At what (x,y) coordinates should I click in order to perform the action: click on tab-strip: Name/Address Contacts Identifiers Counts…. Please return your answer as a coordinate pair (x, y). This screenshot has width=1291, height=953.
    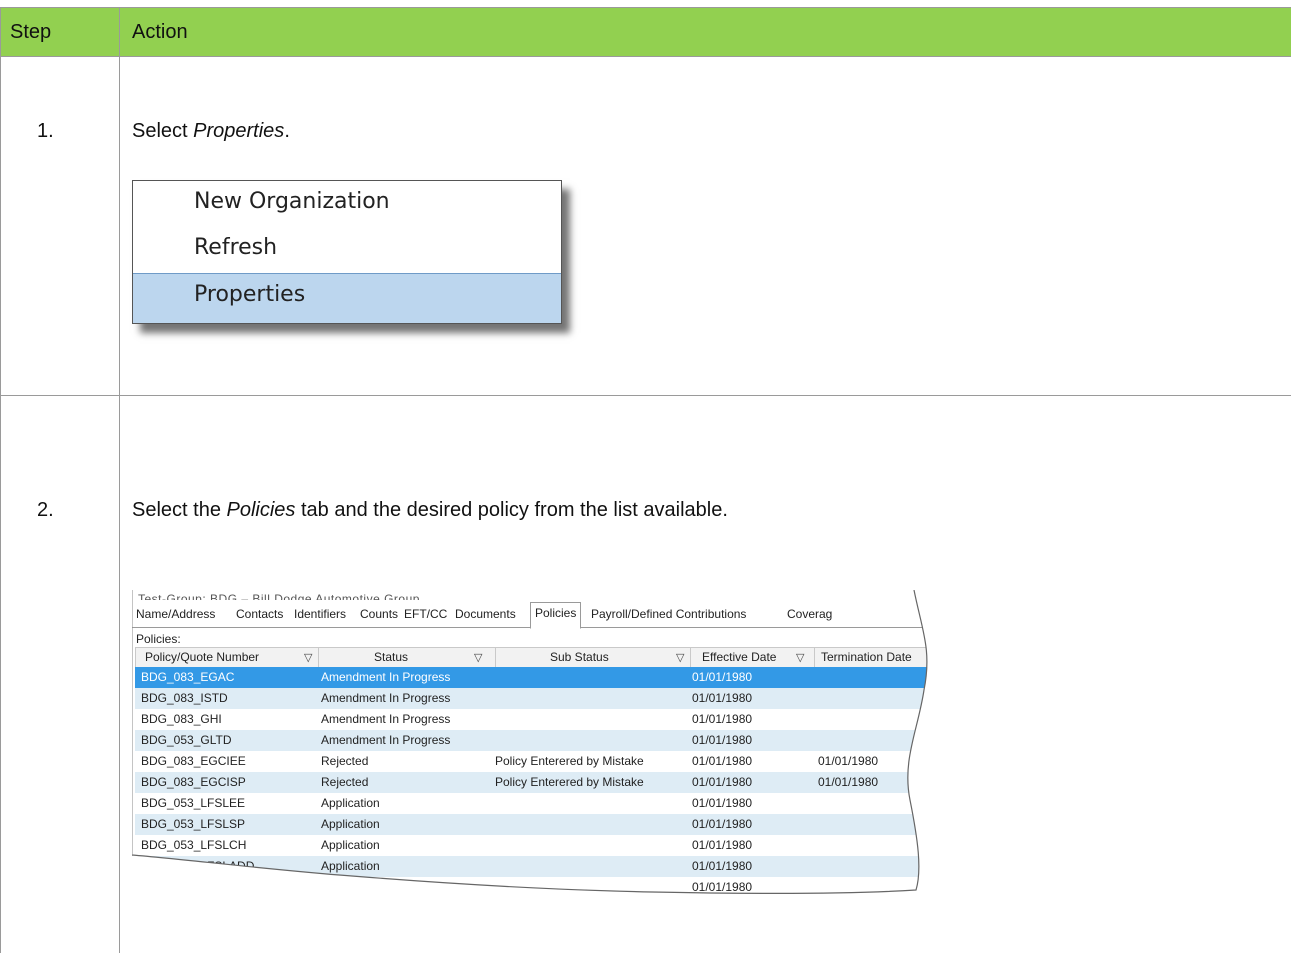
    Looking at the image, I should click on (547, 615).